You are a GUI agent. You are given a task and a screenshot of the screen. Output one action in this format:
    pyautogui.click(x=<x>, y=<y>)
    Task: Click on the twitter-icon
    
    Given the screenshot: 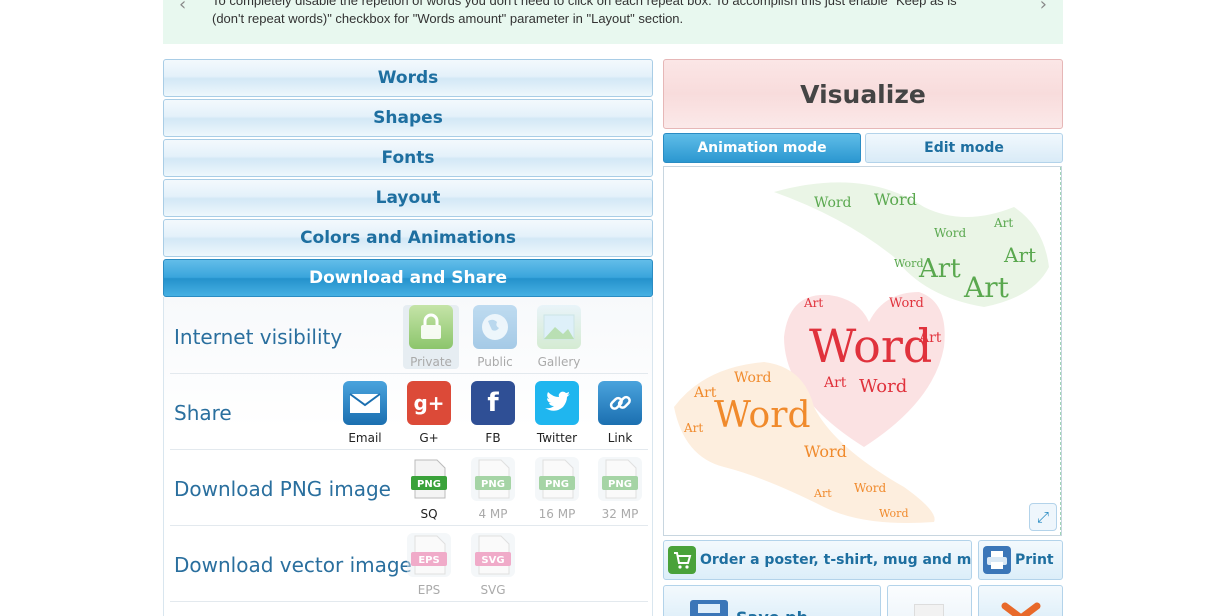 What is the action you would take?
    pyautogui.click(x=557, y=403)
    